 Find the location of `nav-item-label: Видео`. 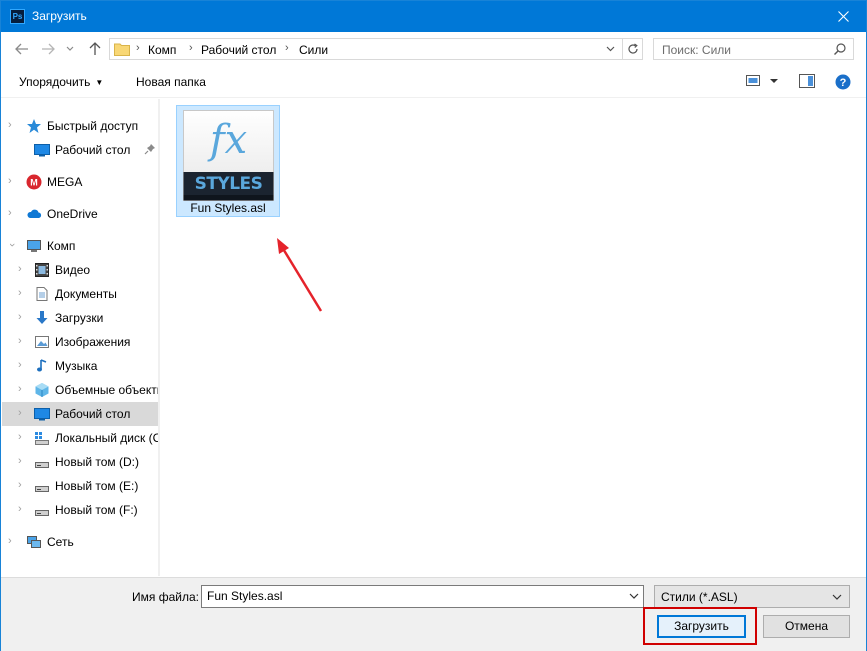

nav-item-label: Видео is located at coordinates (73, 270).